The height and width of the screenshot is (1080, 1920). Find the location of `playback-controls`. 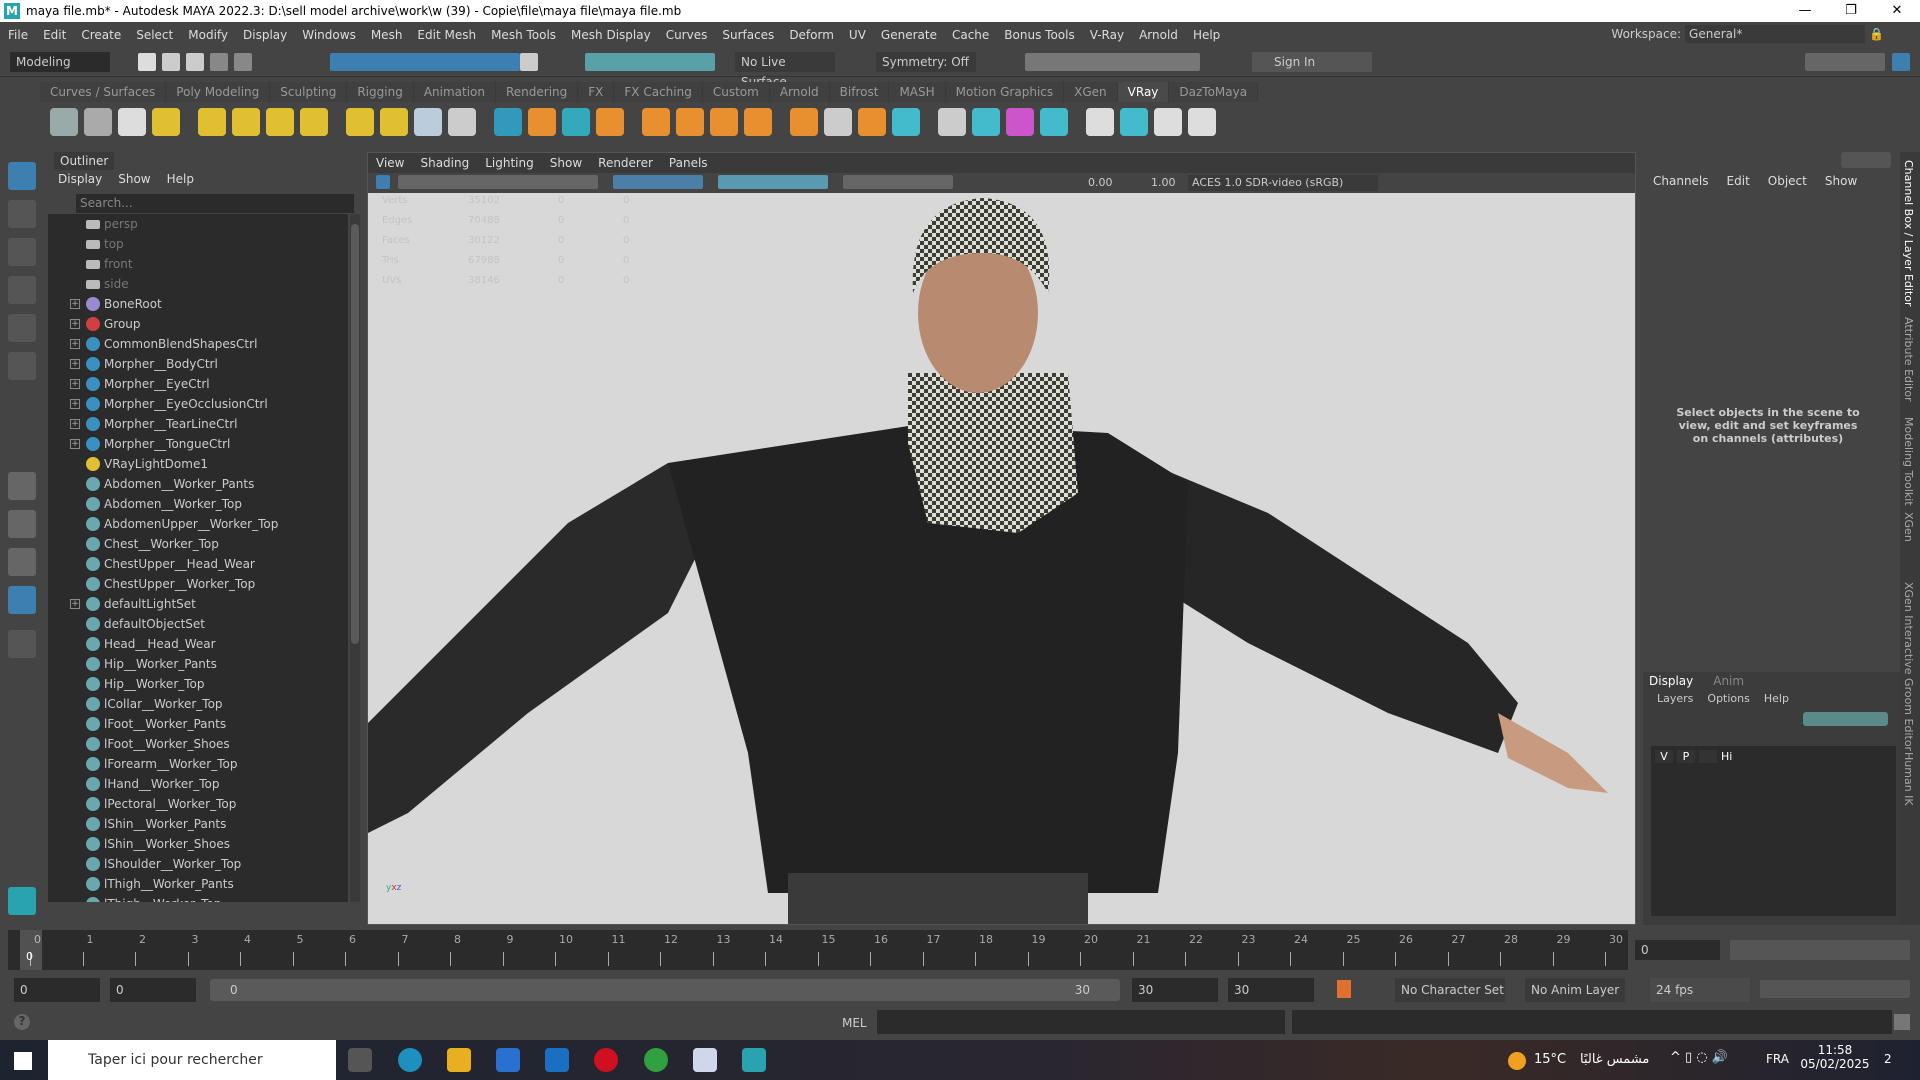

playback-controls is located at coordinates (1820, 950).